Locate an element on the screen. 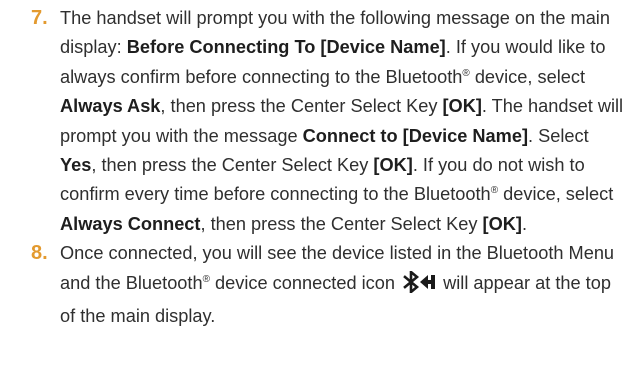  bold-option: Always Ask is located at coordinates (110, 106).